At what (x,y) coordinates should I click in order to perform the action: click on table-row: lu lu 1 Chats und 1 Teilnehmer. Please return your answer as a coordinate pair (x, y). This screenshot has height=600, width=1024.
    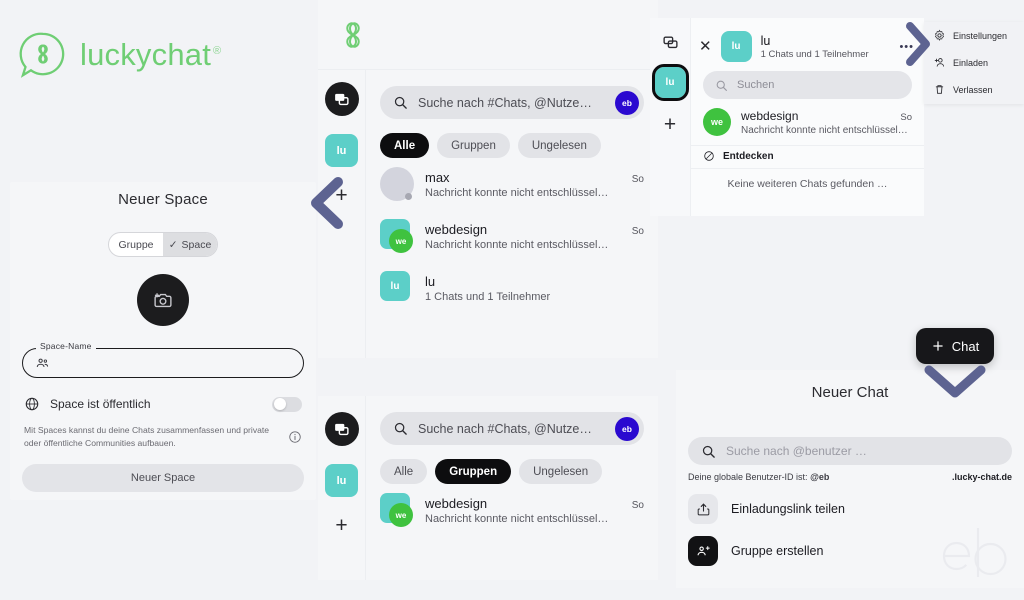
    Looking at the image, I should click on (512, 288).